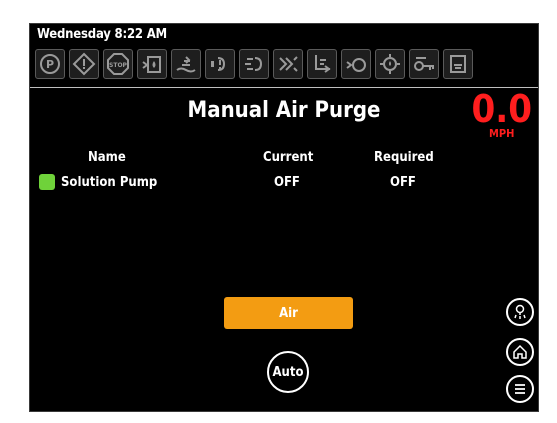  I want to click on solution-flow-icon, so click(186, 64).